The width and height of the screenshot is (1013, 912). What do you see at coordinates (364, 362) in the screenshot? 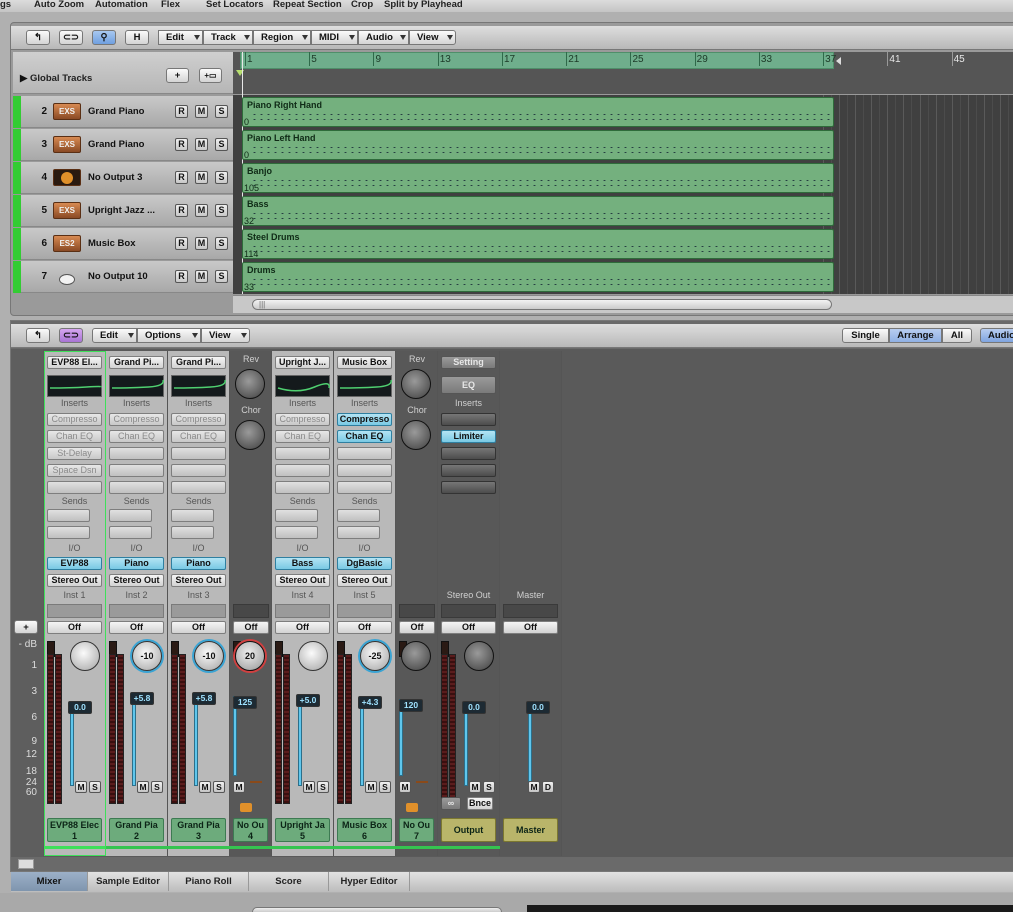
I see `setting-button: Music Box` at bounding box center [364, 362].